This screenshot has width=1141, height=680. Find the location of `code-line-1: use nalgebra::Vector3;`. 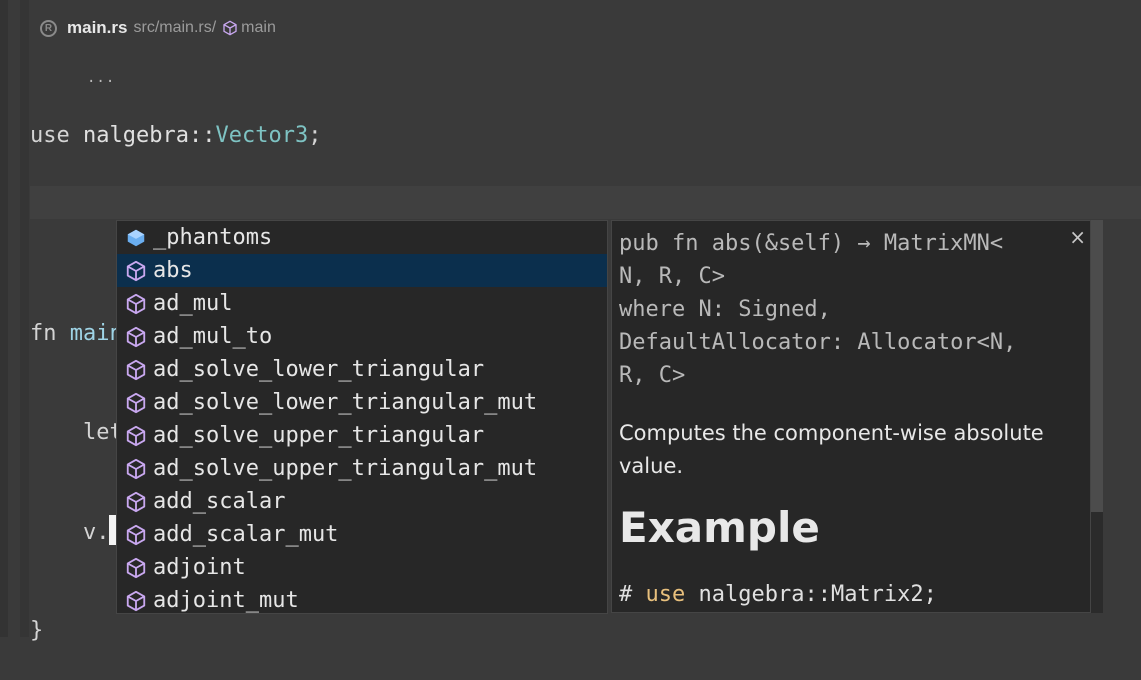

code-line-1: use nalgebra::Vector3; is located at coordinates (202, 135).